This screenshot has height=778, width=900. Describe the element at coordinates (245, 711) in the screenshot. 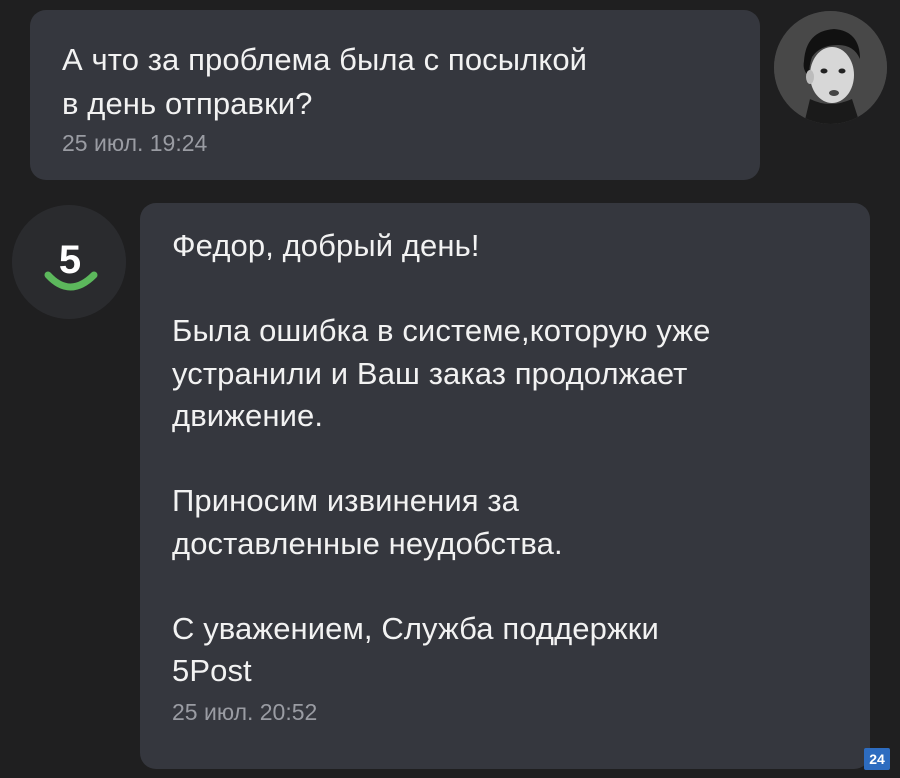

I see `incoming-message-time: 25 июл. 20:52` at that location.